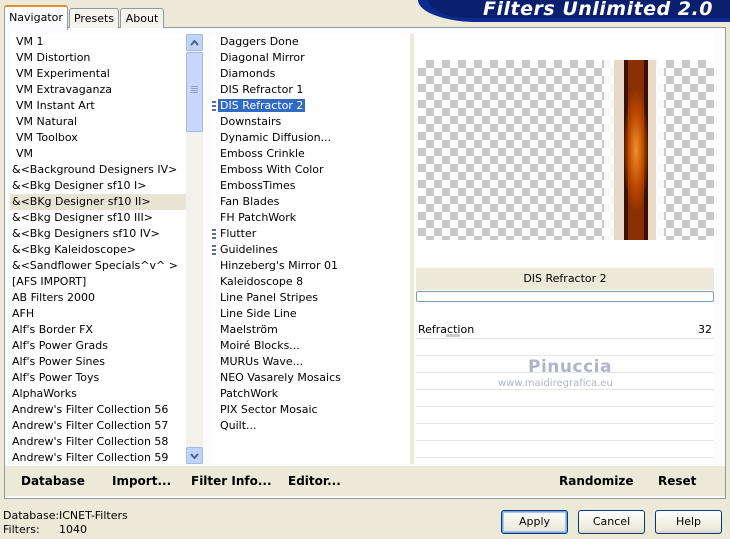  Describe the element at coordinates (311, 74) in the screenshot. I see `filter-item: Diamonds` at that location.